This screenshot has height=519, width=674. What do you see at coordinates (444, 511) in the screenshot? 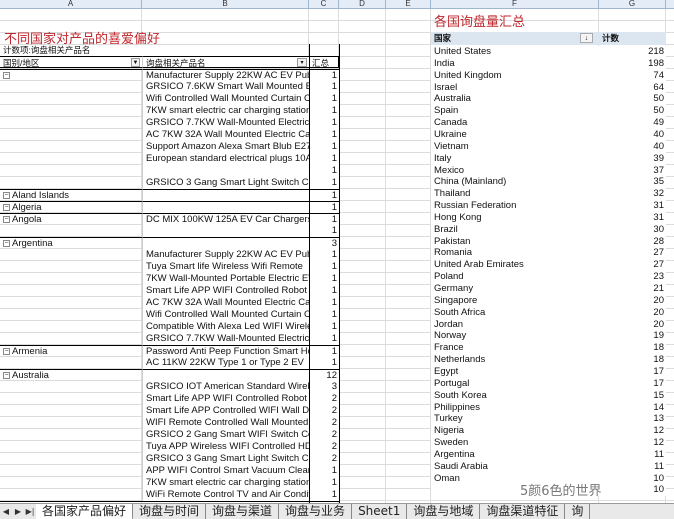
I see `sheet-tab: 询盘与地域` at bounding box center [444, 511].